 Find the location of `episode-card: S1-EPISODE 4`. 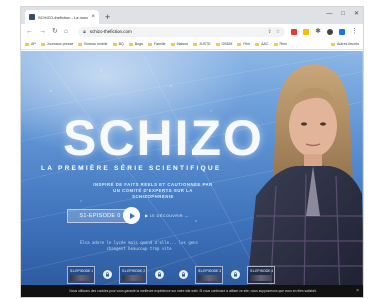

episode-card: S1-EPISODE 4 is located at coordinates (261, 275).